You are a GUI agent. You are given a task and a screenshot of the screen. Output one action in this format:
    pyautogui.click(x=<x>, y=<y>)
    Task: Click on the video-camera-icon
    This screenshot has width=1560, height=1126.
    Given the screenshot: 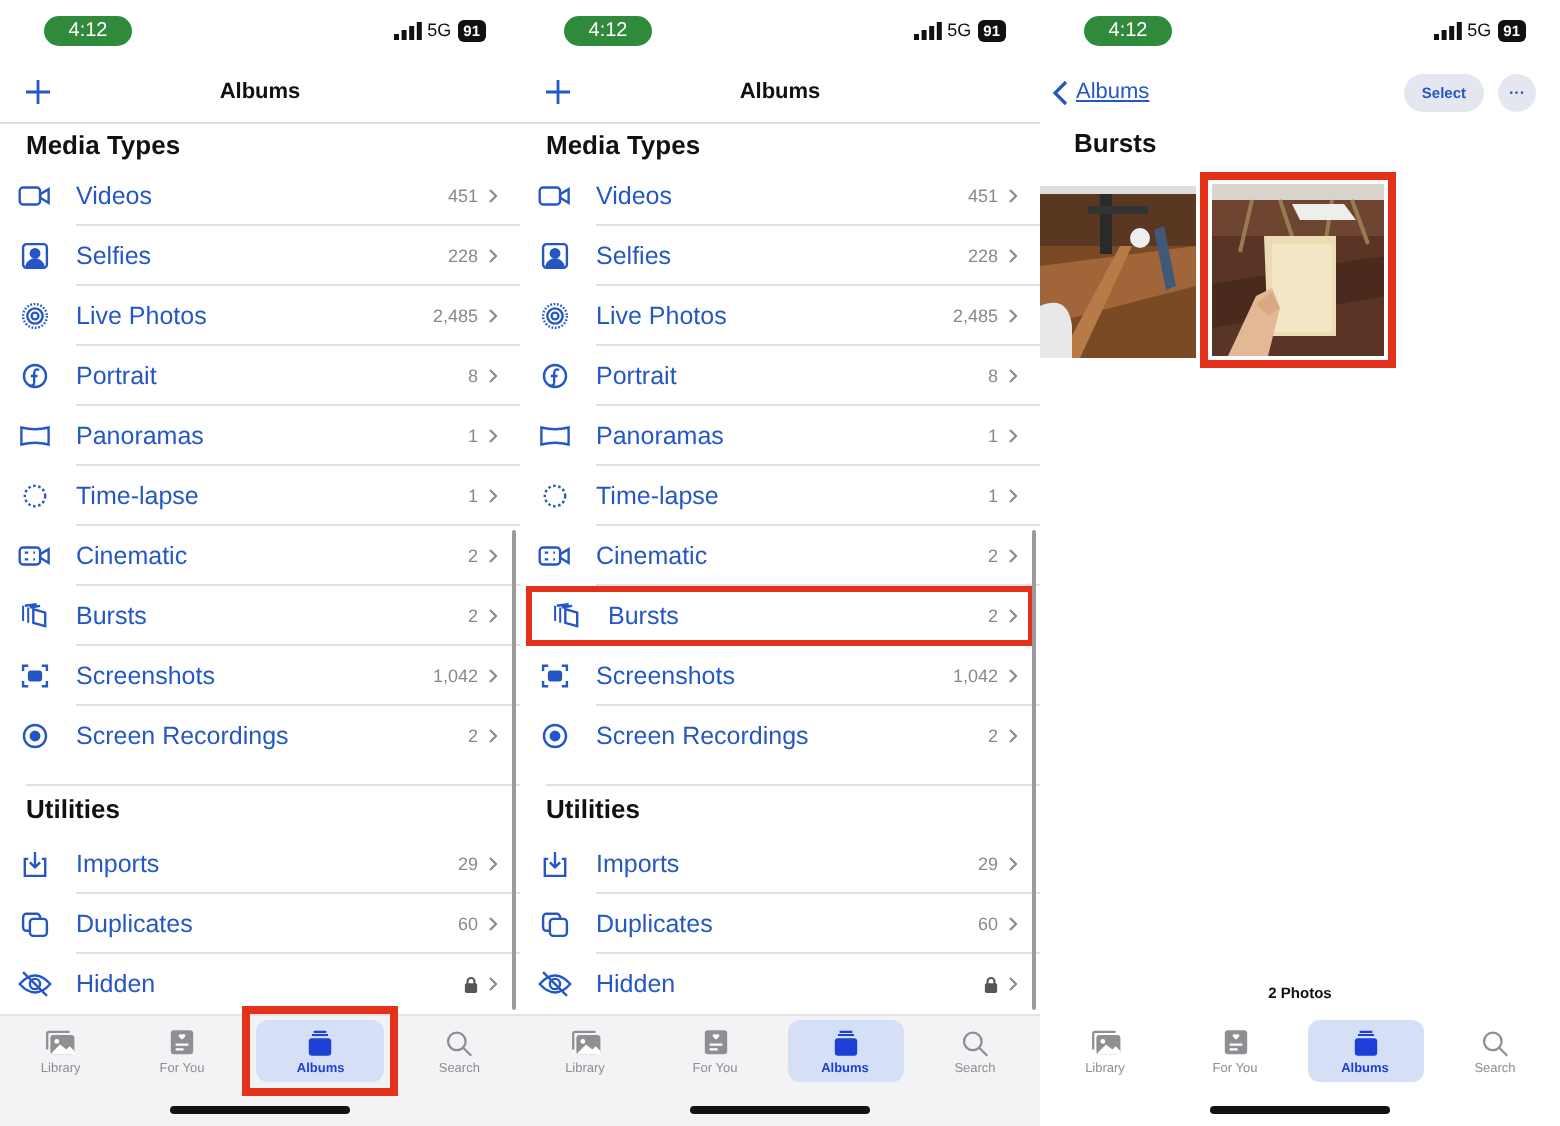 What is the action you would take?
    pyautogui.click(x=35, y=196)
    